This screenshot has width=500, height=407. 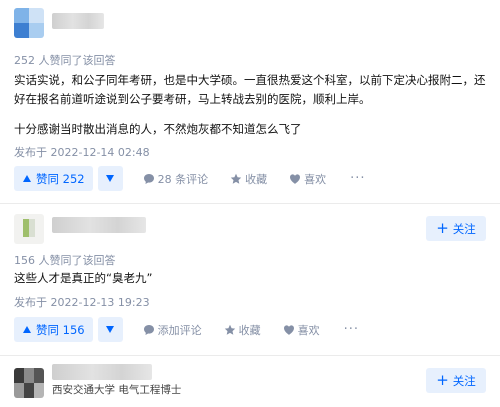 I want to click on action-bar: 赞同 252 28 条评论 收藏 喜欢 ···, so click(x=190, y=178).